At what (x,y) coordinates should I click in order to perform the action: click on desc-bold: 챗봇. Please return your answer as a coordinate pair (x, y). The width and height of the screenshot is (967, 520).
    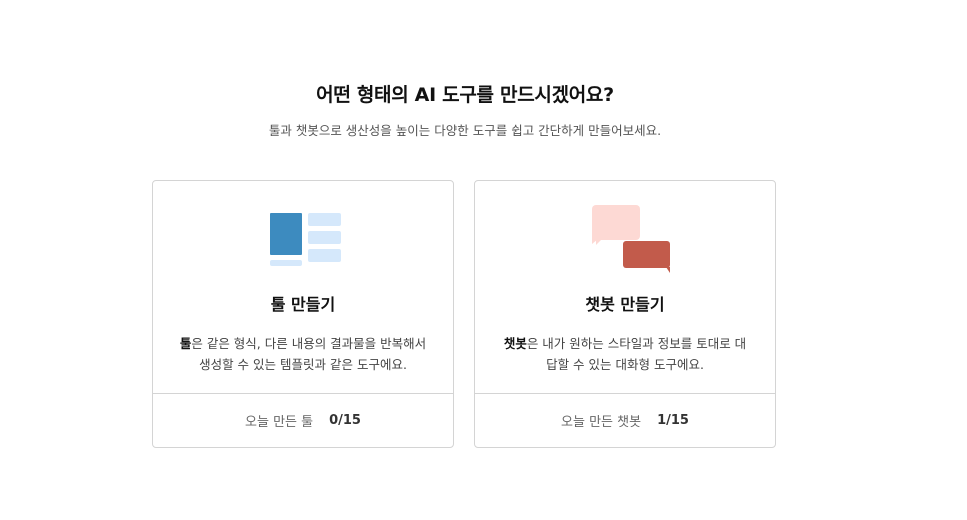
    Looking at the image, I should click on (515, 343).